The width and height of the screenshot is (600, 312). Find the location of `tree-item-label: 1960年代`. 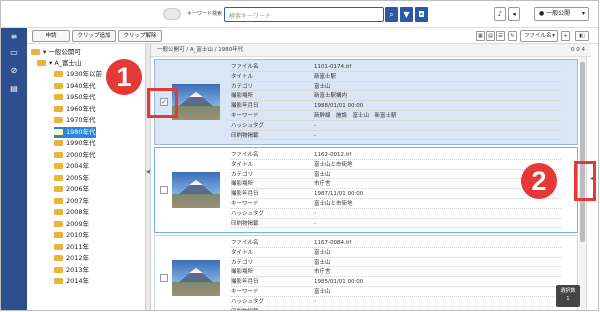

tree-item-label: 1960年代 is located at coordinates (81, 108).